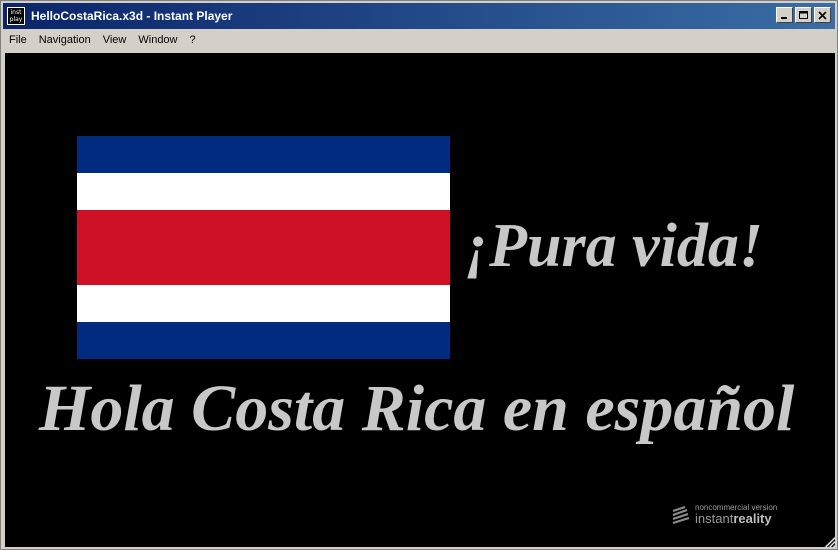 The image size is (838, 550). What do you see at coordinates (65, 40) in the screenshot?
I see `menu-navigation: Navigation` at bounding box center [65, 40].